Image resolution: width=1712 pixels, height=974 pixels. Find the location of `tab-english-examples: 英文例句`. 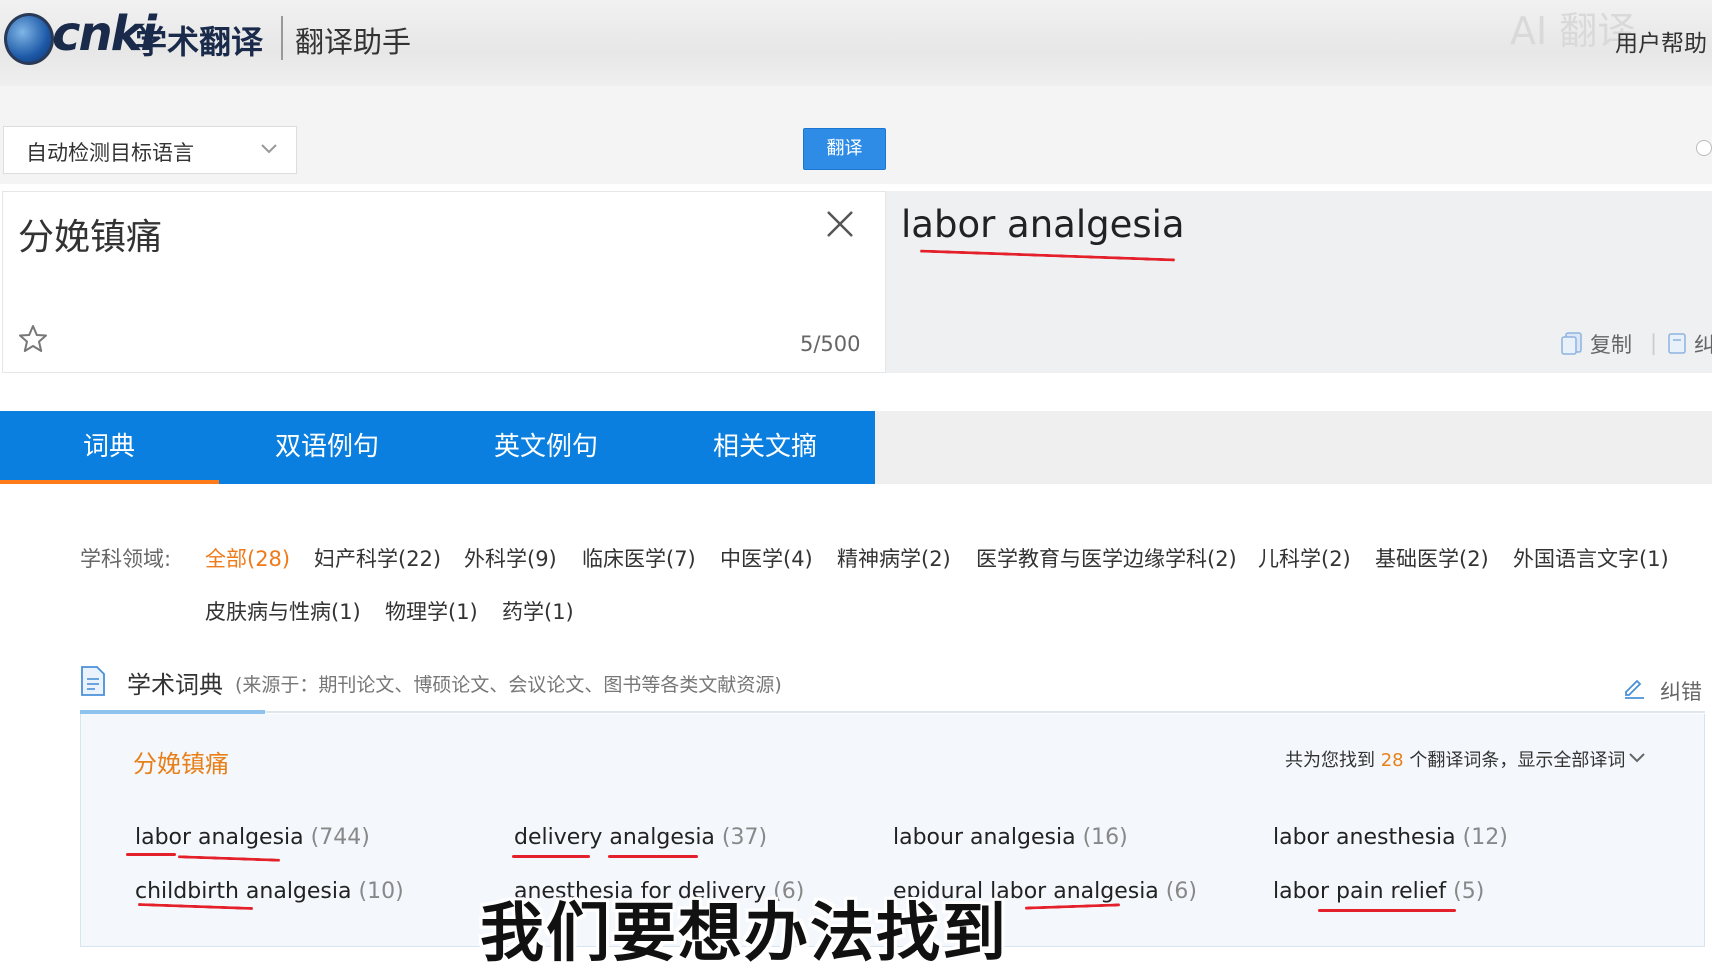

tab-english-examples: 英文例句 is located at coordinates (546, 447).